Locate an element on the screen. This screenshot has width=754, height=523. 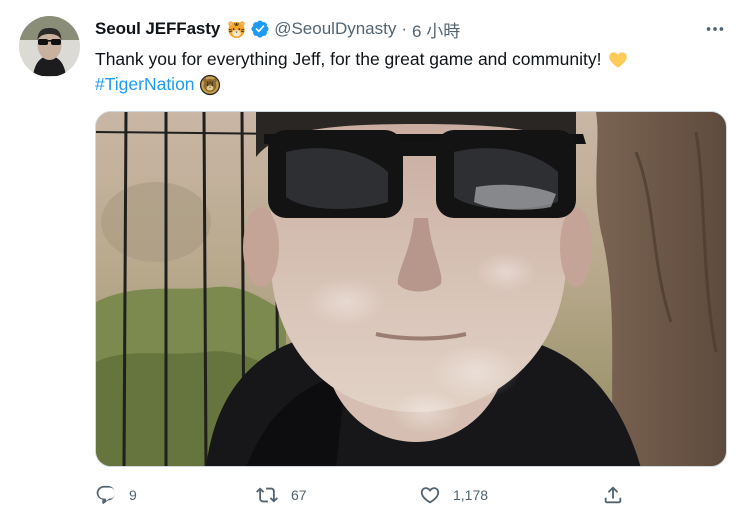
tweet-header: Seoul JEFFasty @SeoulDynasty · 6 小時 is located at coordinates (277, 29).